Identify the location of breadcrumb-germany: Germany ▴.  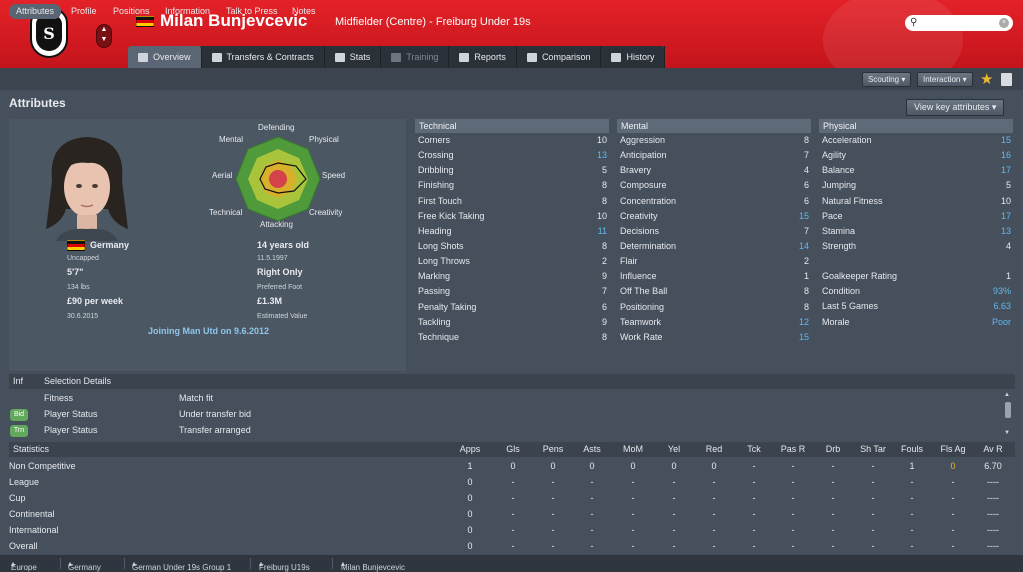
(84, 565).